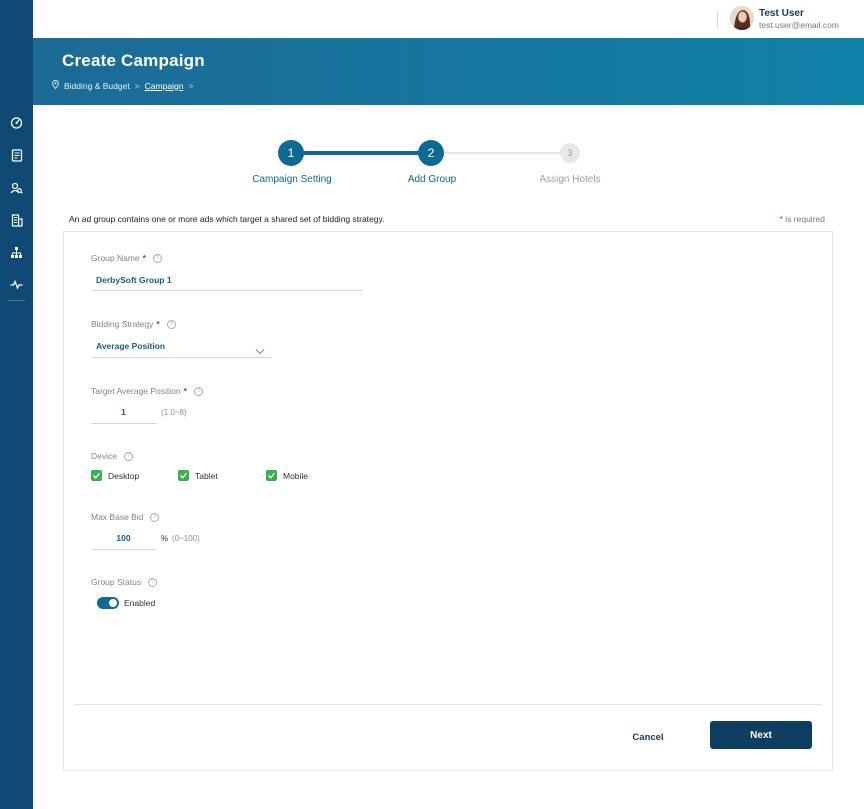 This screenshot has height=809, width=864. Describe the element at coordinates (292, 179) in the screenshot. I see `step-1-label: Campaign Setting` at that location.